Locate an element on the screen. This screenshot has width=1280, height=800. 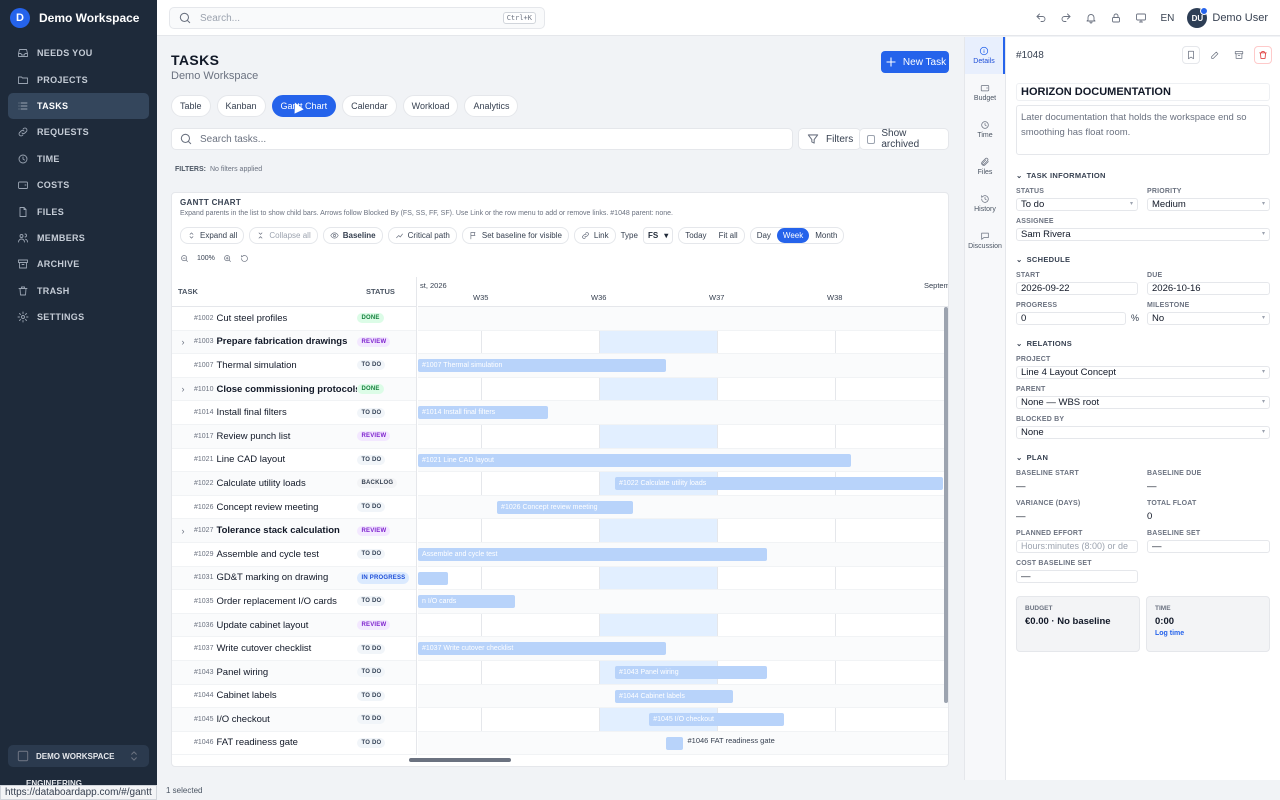
sidebar-item-costs: Costs is located at coordinates (78, 185).